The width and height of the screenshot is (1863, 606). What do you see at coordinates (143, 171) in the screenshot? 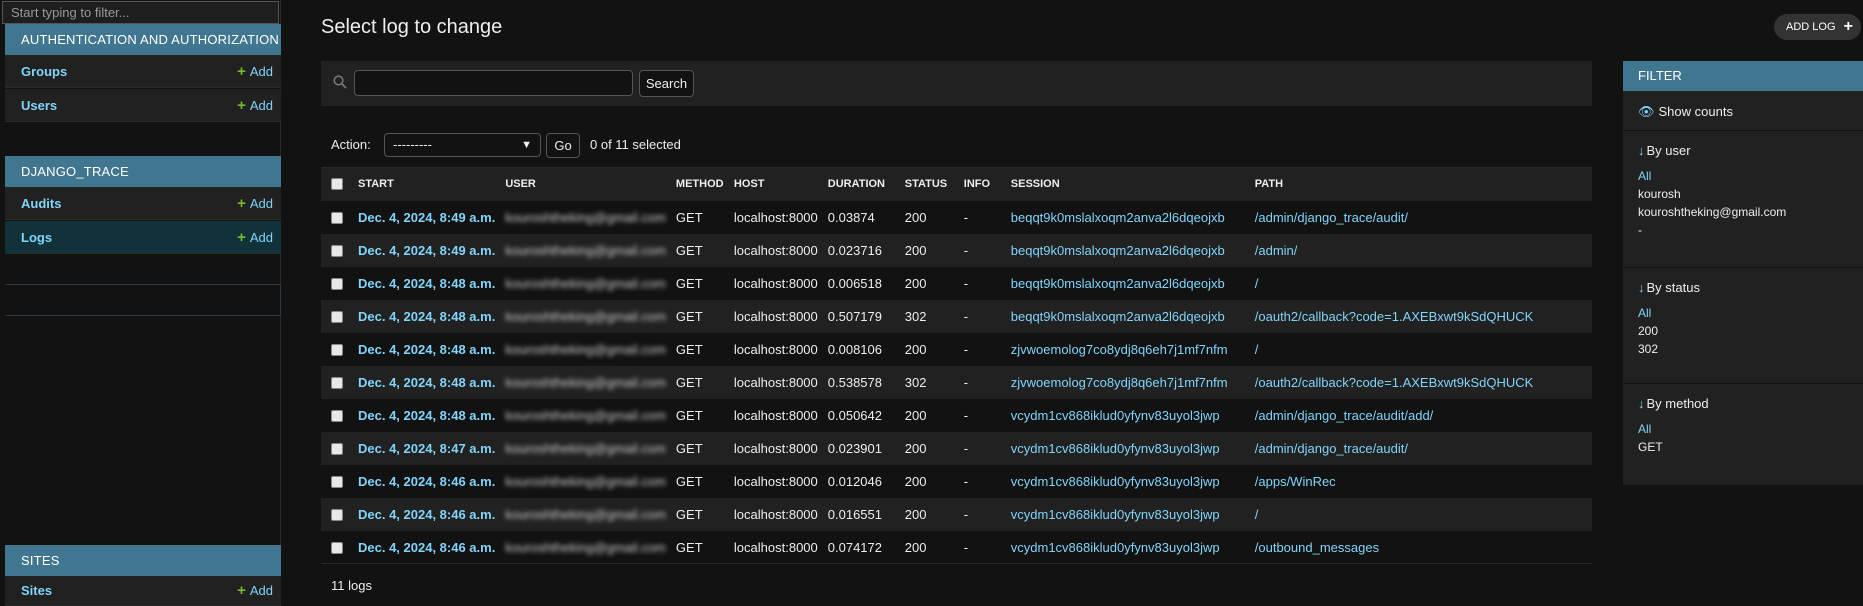
I see `app-caption-django-trace: DJANGO_TRACE` at bounding box center [143, 171].